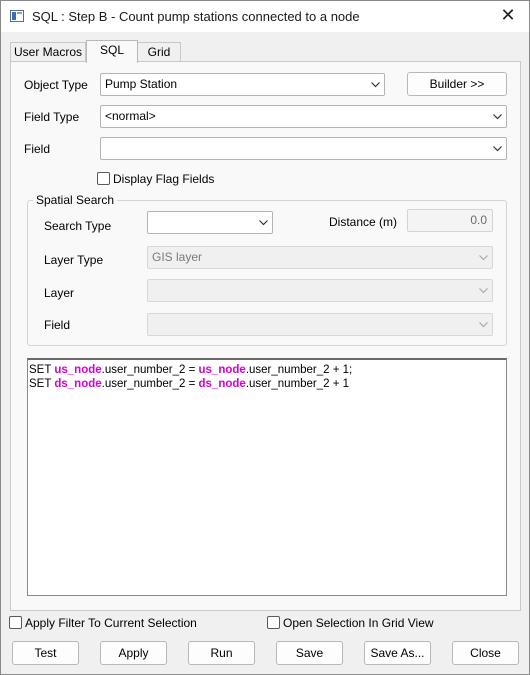  Describe the element at coordinates (210, 222) in the screenshot. I see `search-type-dropdown` at that location.